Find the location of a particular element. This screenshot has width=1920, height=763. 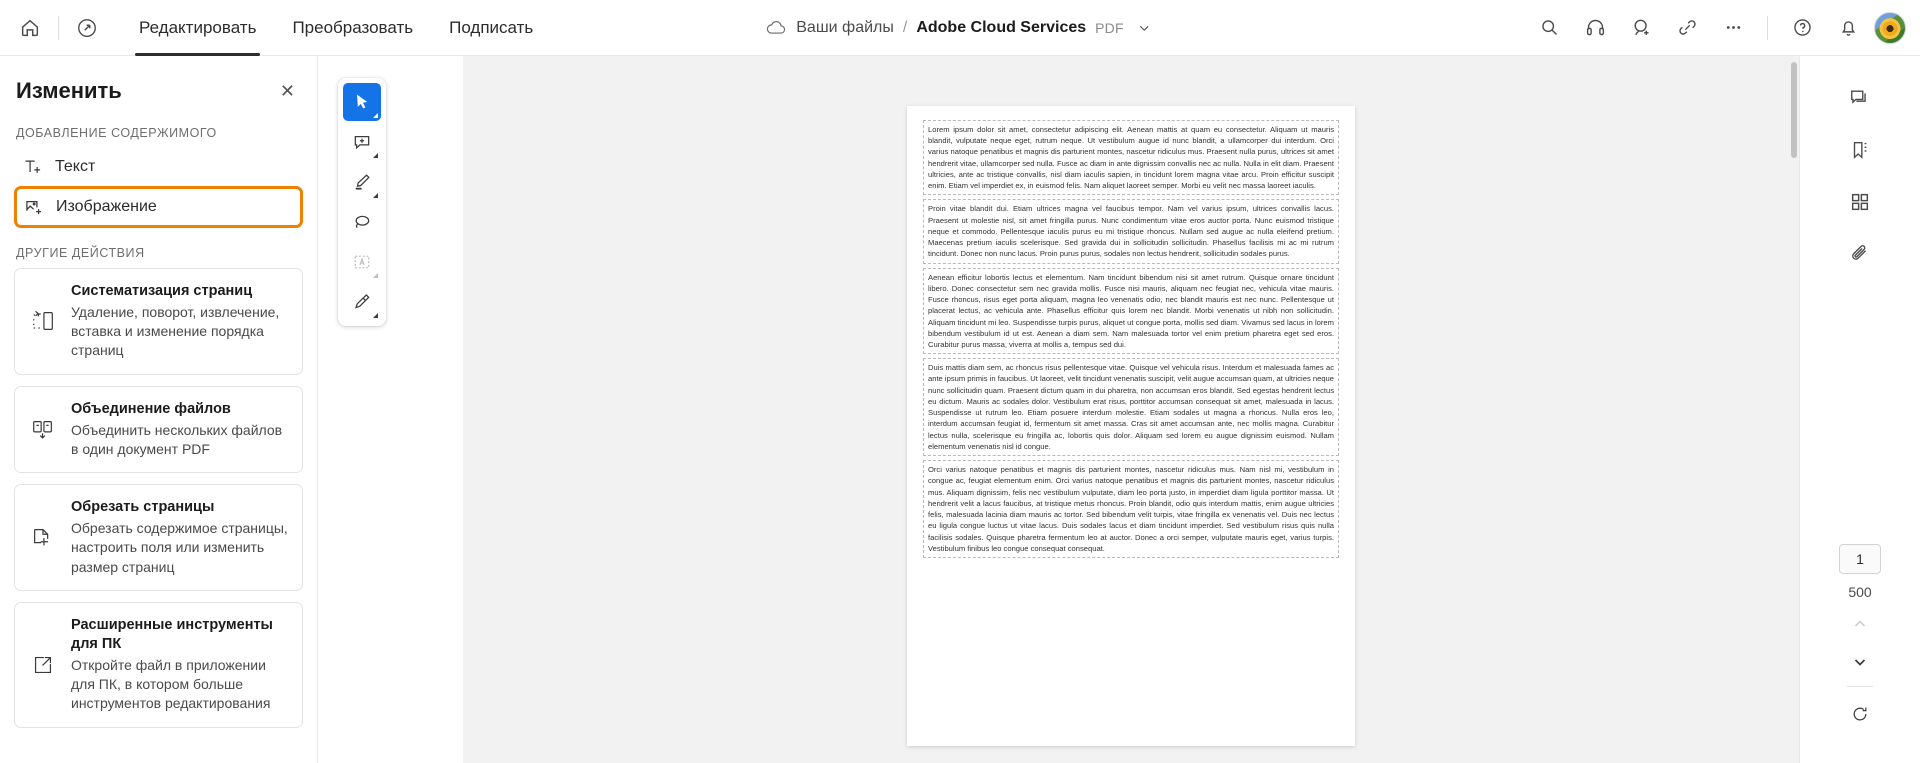

combine-files-icon is located at coordinates (43, 430).